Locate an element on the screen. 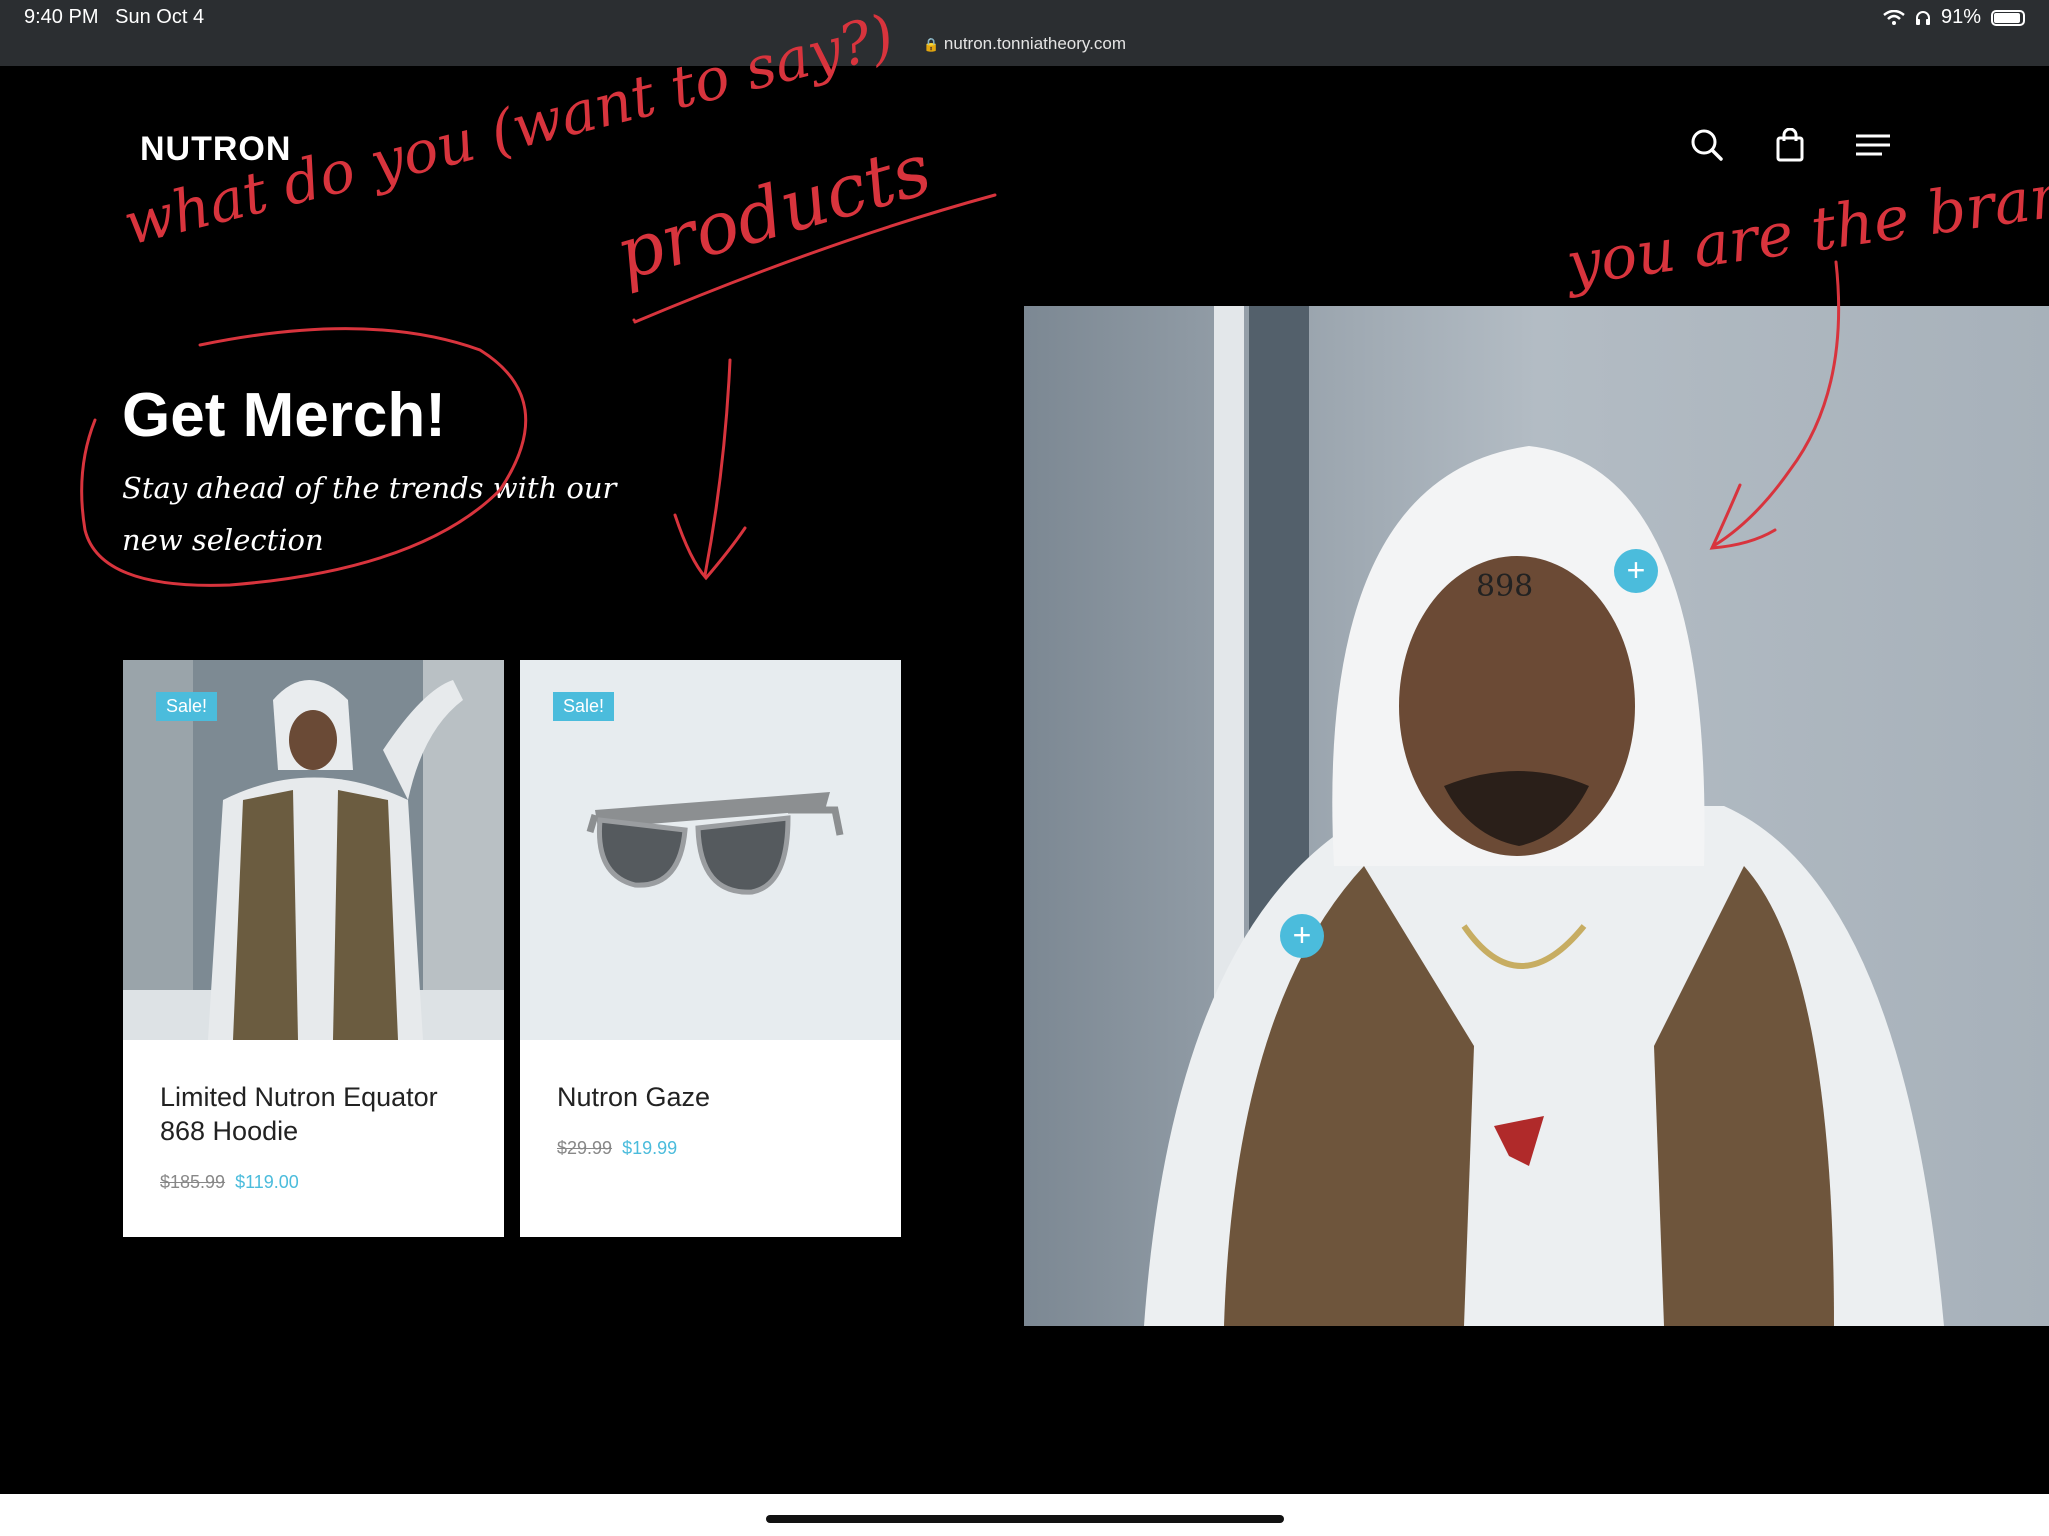 The image size is (2049, 1536). hero-title: Get Merch! is located at coordinates (284, 415).